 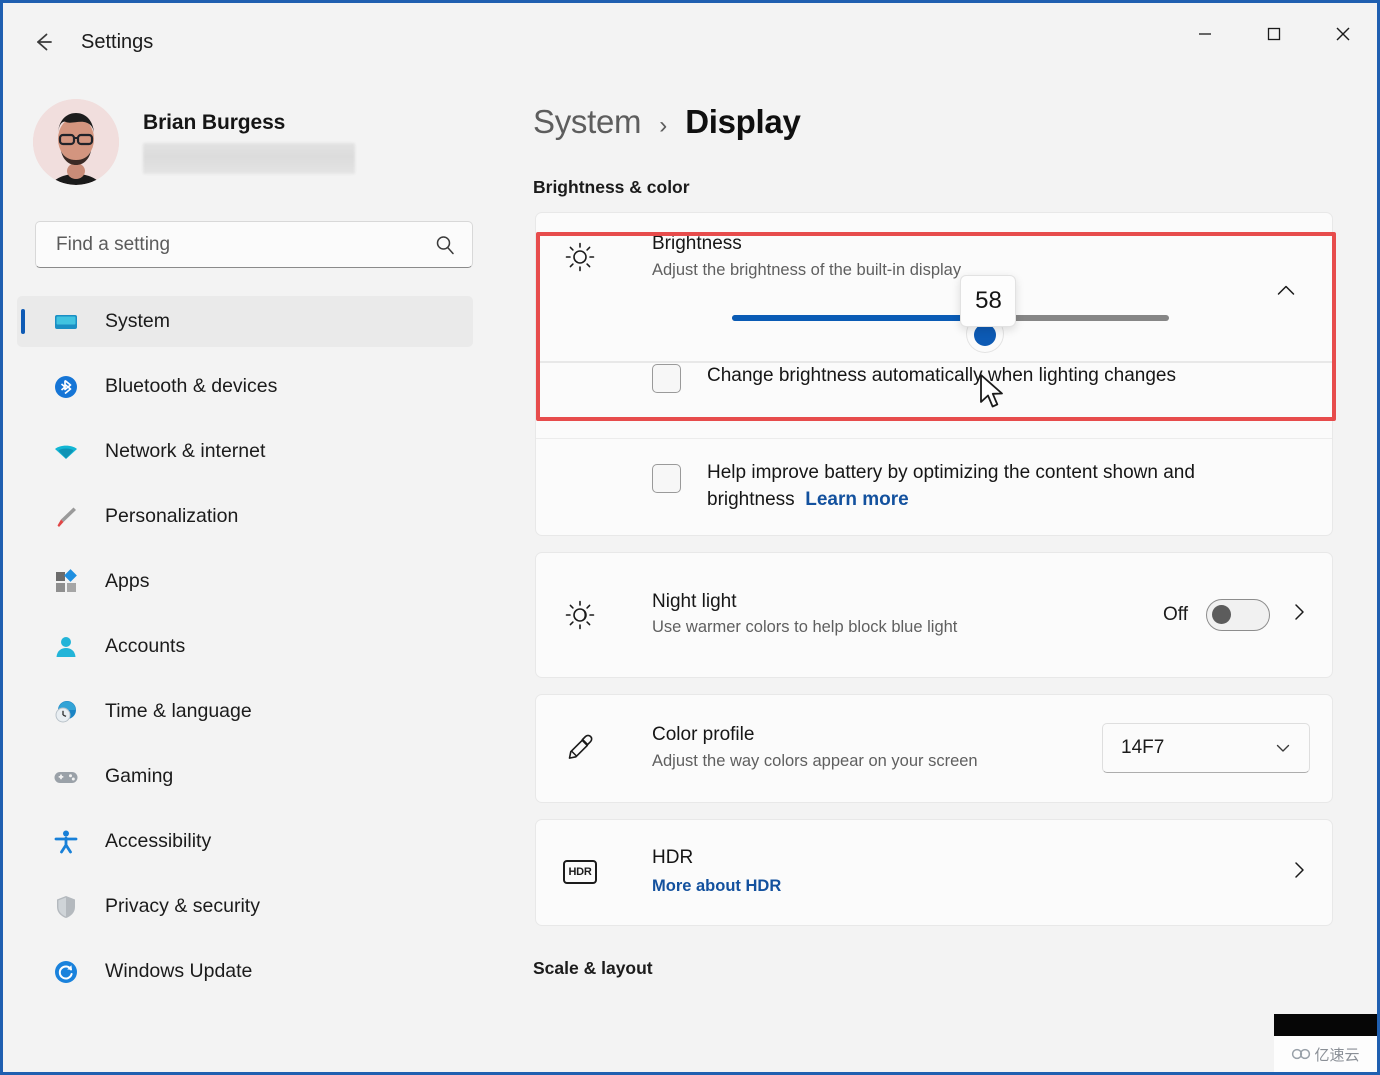 I want to click on caption-buttons, so click(x=1273, y=34).